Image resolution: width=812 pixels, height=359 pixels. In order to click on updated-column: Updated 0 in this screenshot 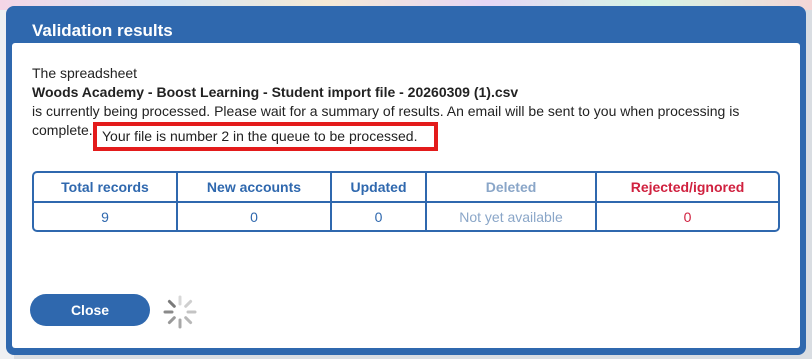, I will do `click(379, 201)`.